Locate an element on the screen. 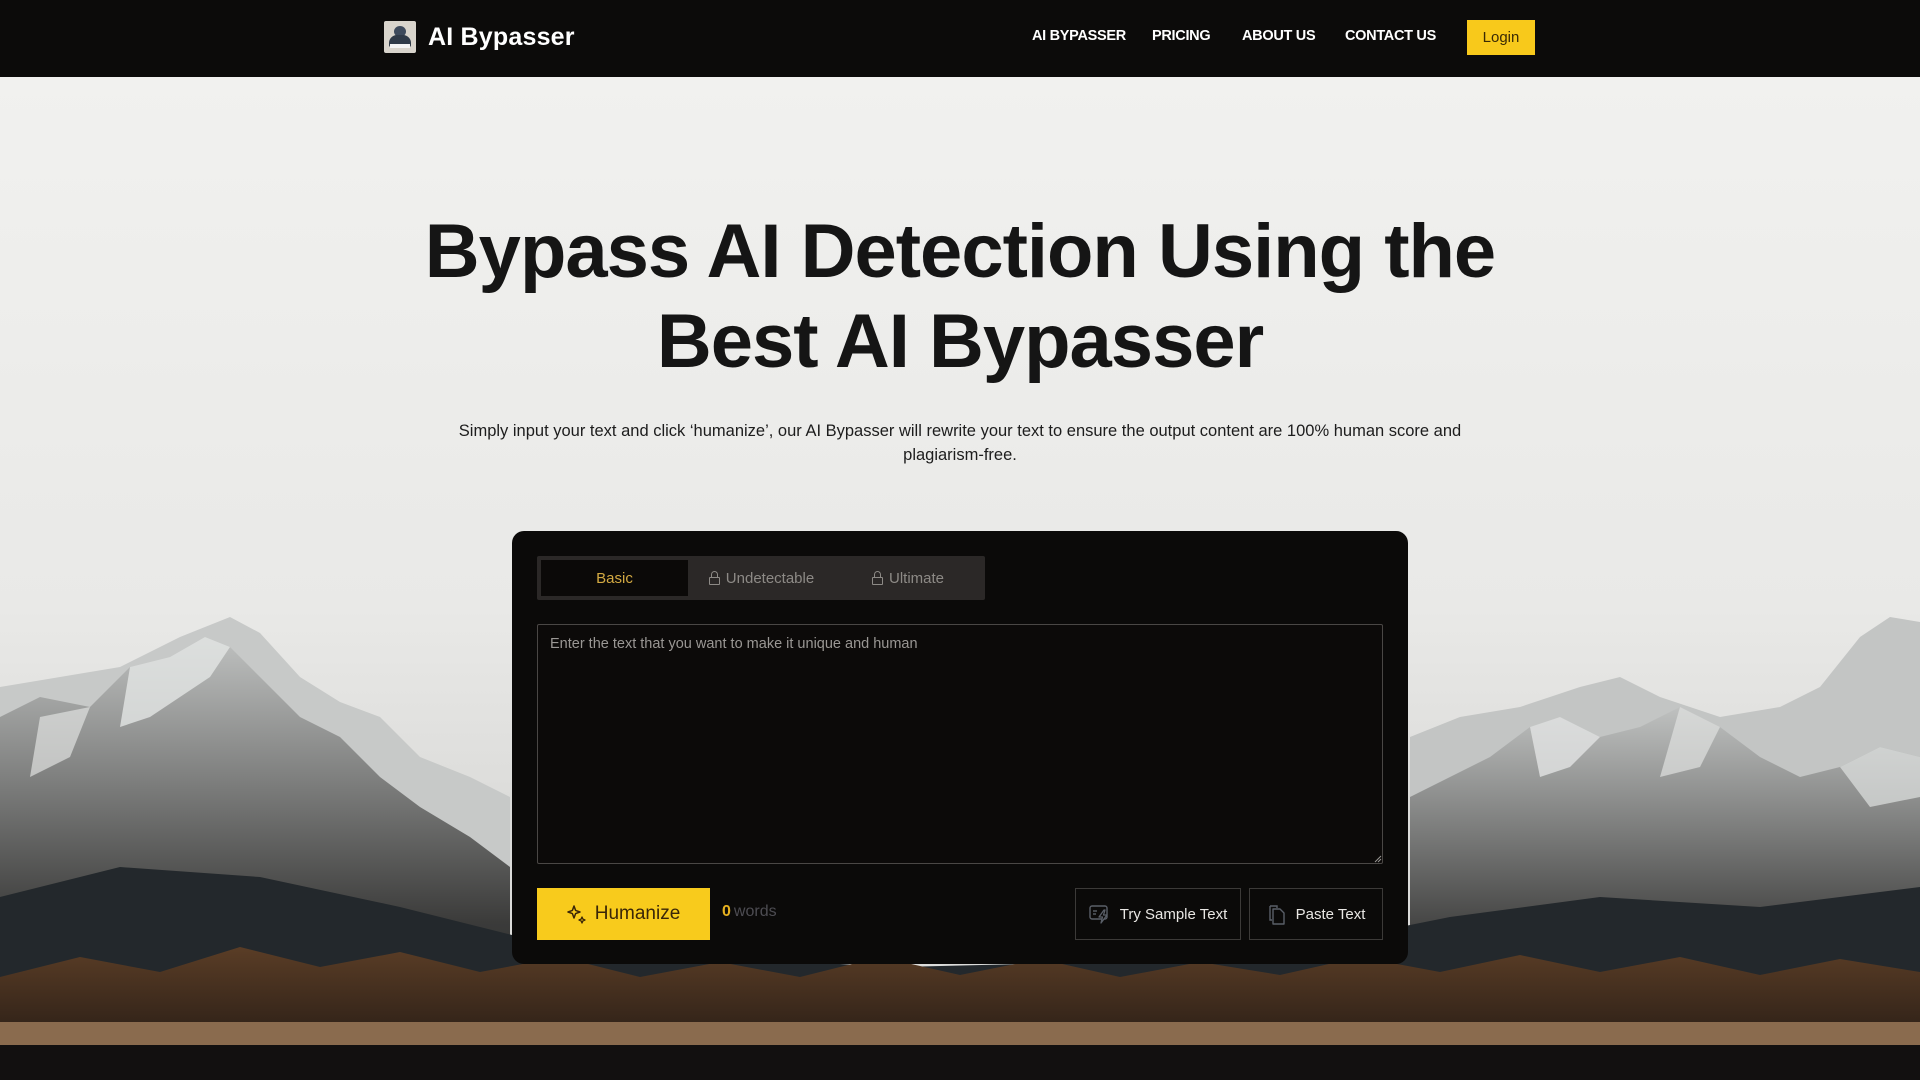 This screenshot has width=1920, height=1080. try-sample-text-button: Try Sample Text is located at coordinates (1158, 914).